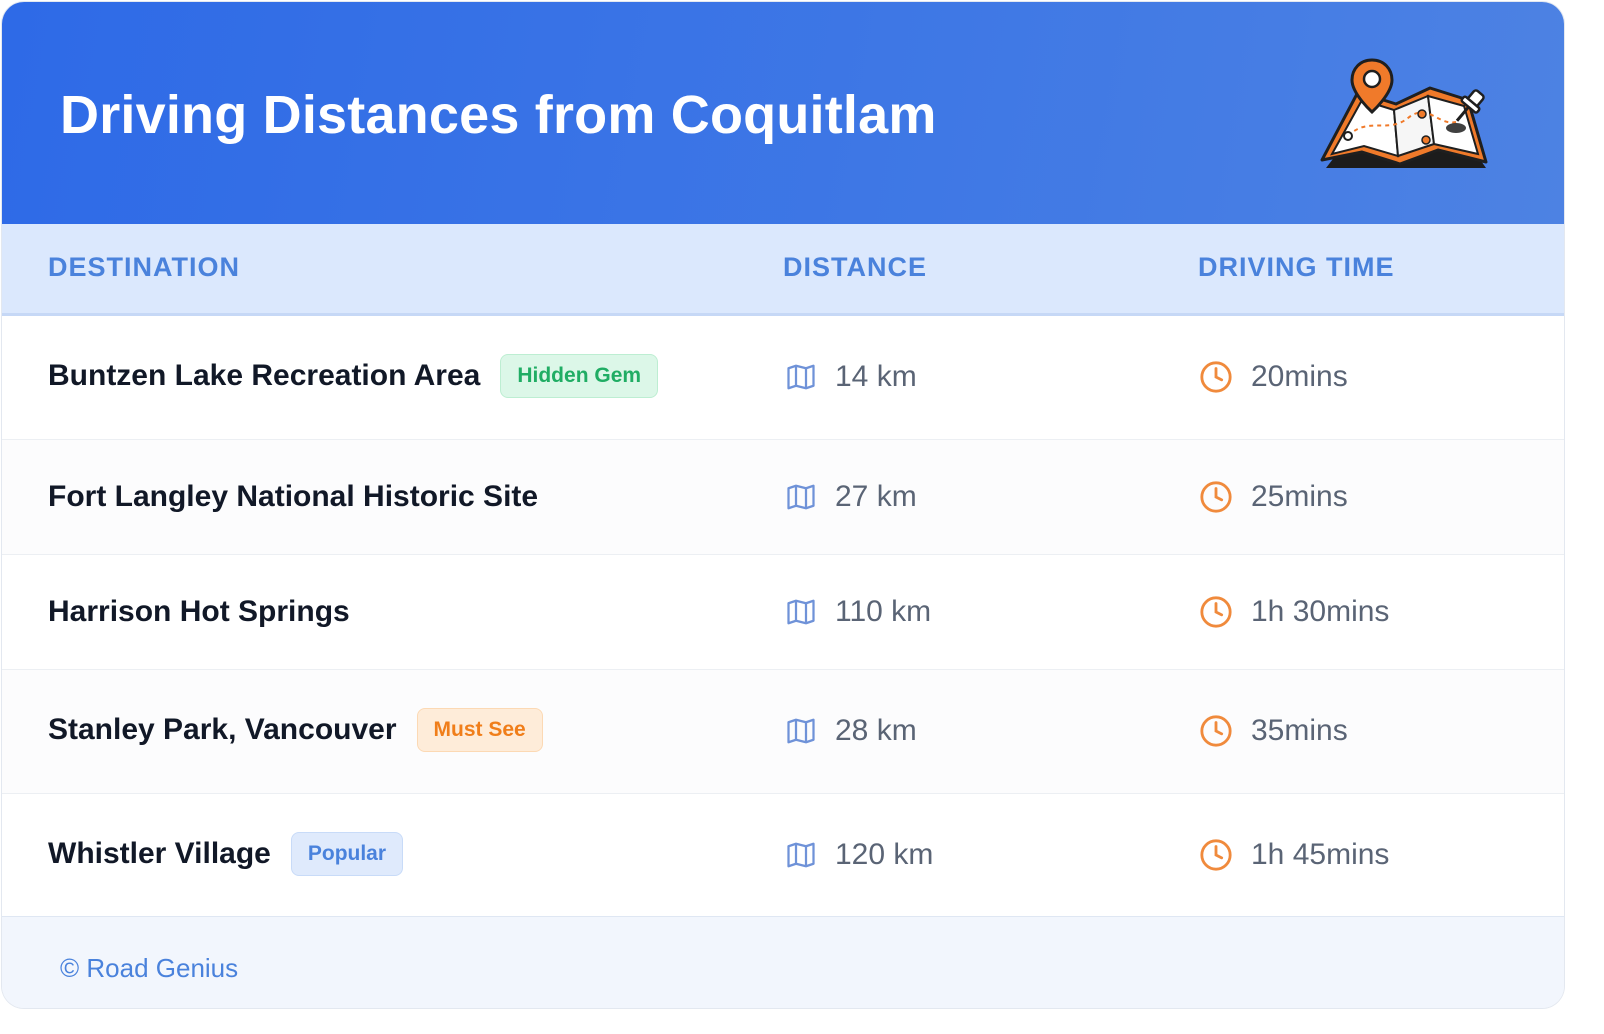  I want to click on destination-cell: Whistler Village Popular, so click(226, 854).